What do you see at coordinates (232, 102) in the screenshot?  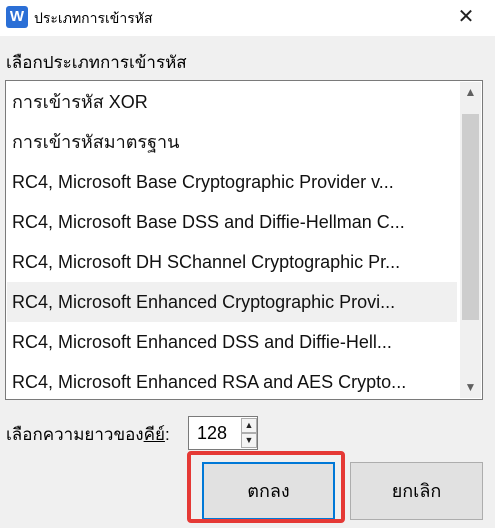 I see `list-item: การเข้ารหัส XOR` at bounding box center [232, 102].